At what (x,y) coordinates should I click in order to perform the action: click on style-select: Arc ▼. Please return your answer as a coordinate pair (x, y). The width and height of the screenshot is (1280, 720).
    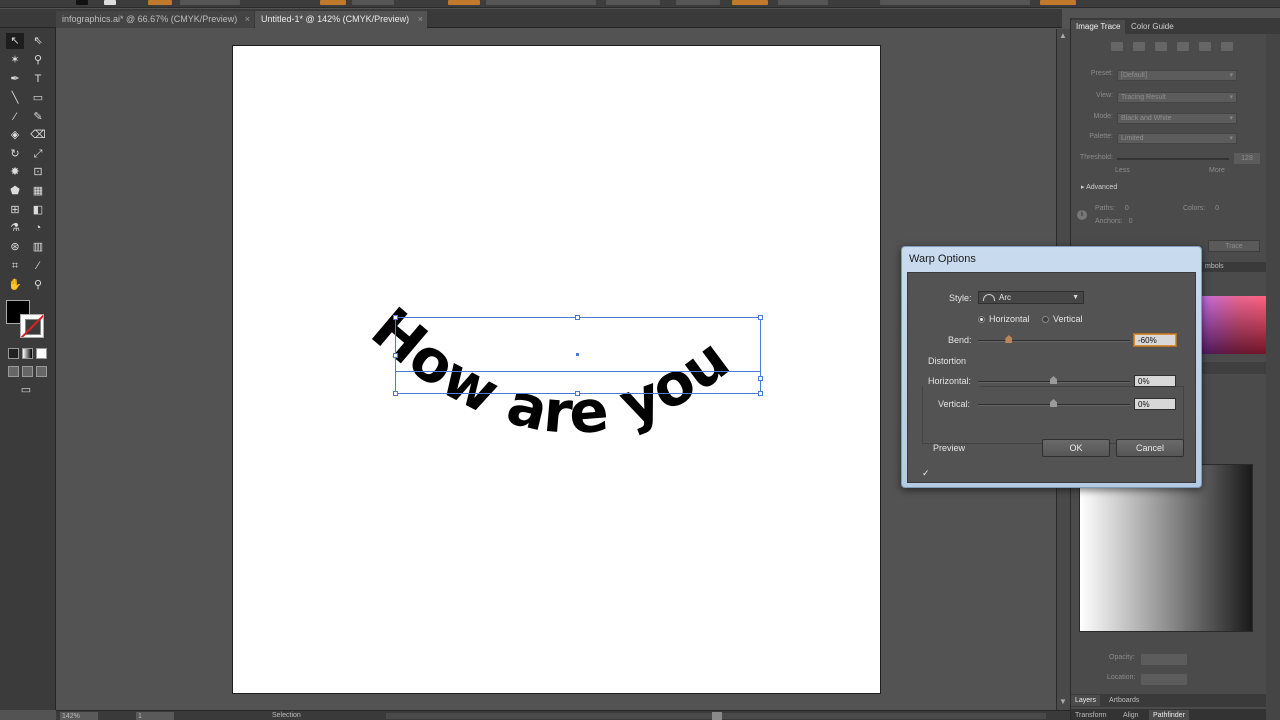
    Looking at the image, I should click on (1031, 297).